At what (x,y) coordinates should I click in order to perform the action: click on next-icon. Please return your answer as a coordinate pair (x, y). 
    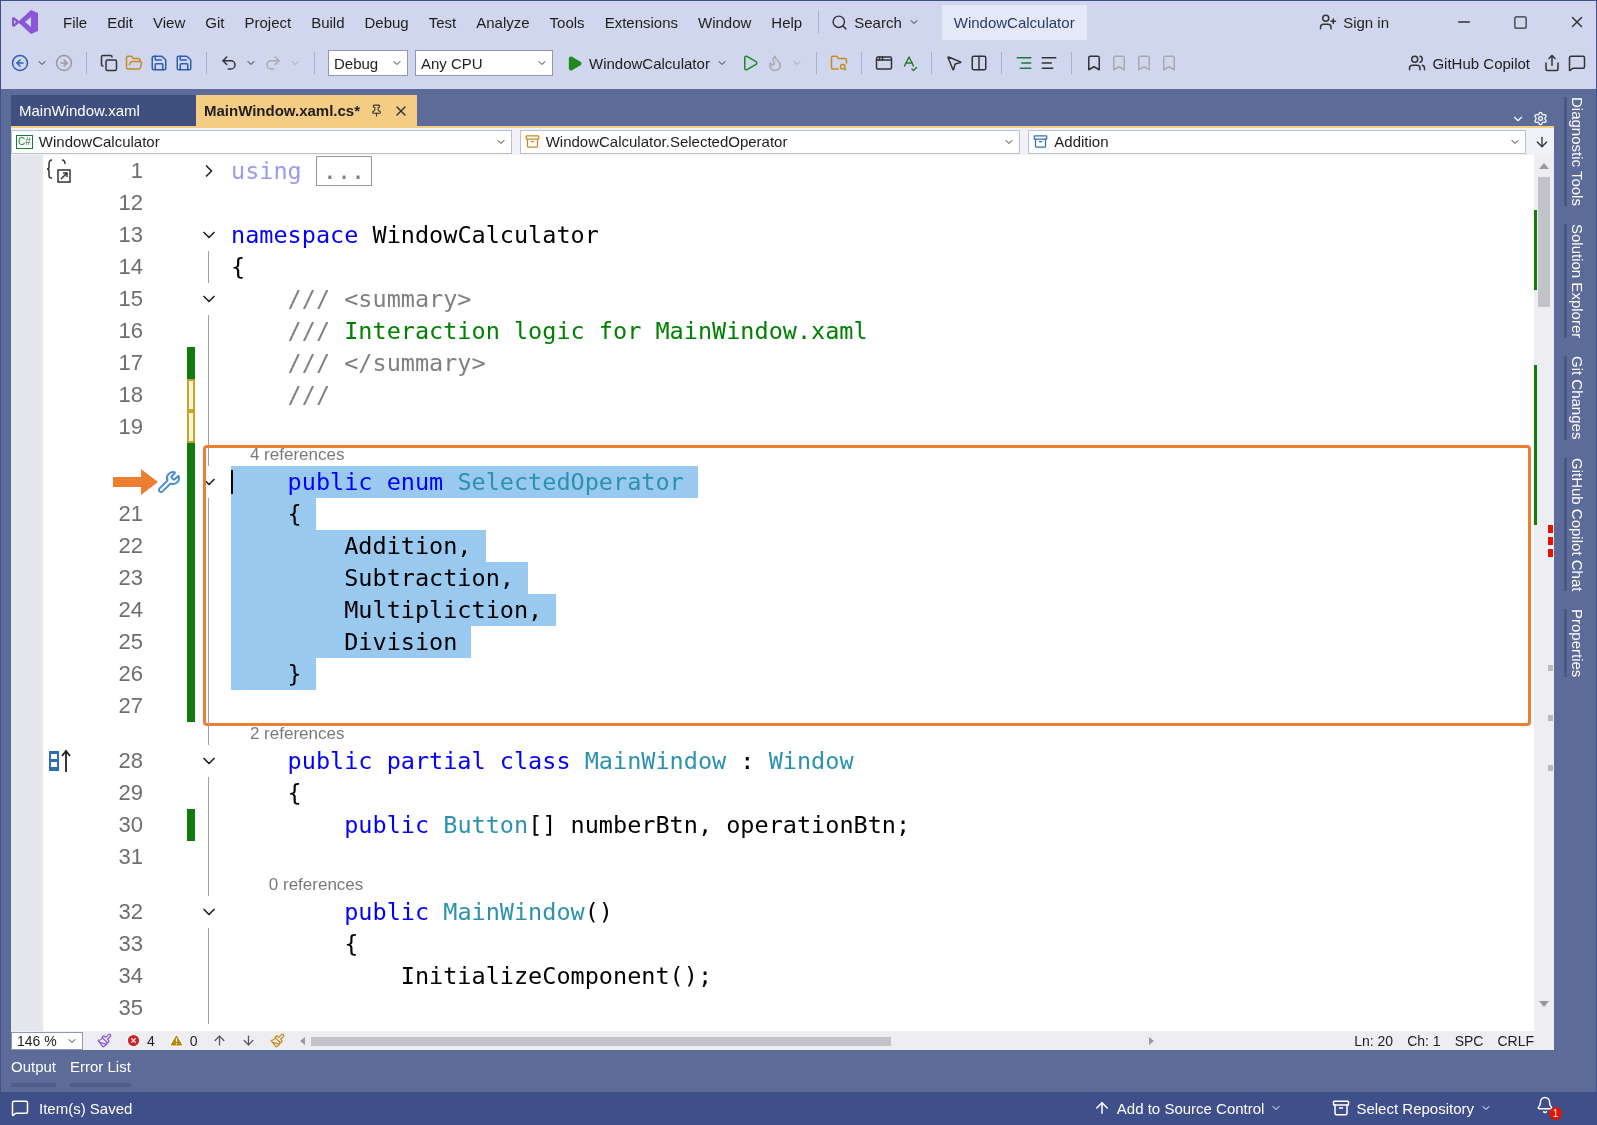
    Looking at the image, I should click on (248, 1040).